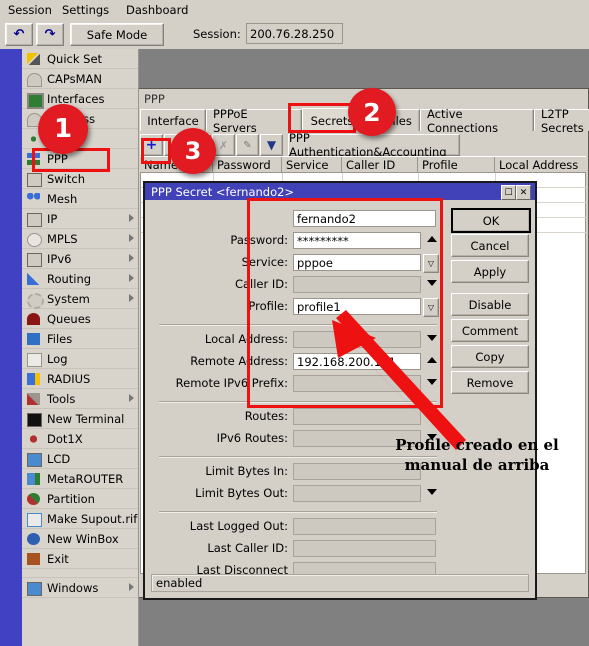  I want to click on field-last-logged-out, so click(364, 526).